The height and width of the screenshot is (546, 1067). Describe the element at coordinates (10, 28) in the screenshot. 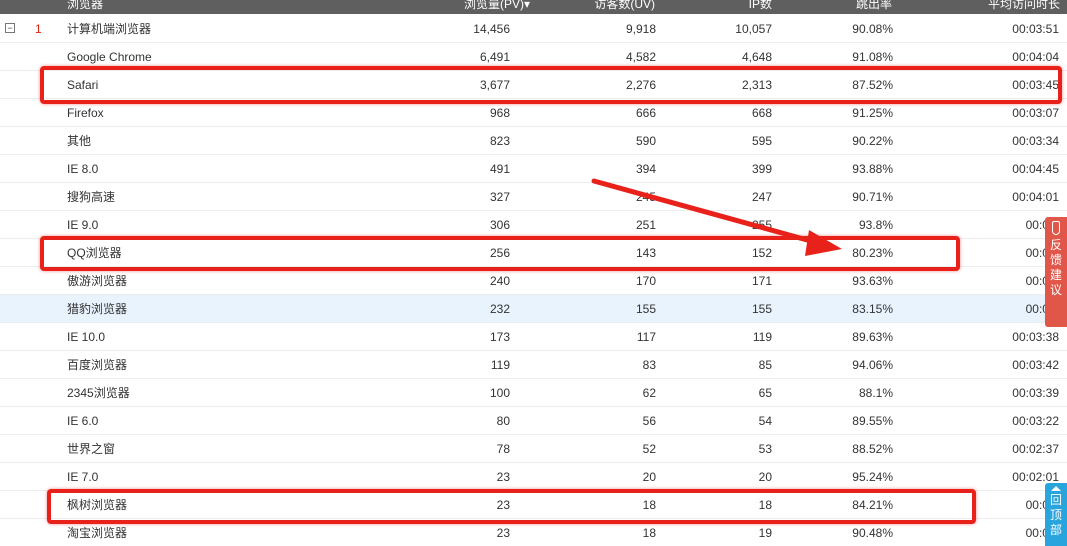

I see `collapse-toggle-icon: −` at that location.